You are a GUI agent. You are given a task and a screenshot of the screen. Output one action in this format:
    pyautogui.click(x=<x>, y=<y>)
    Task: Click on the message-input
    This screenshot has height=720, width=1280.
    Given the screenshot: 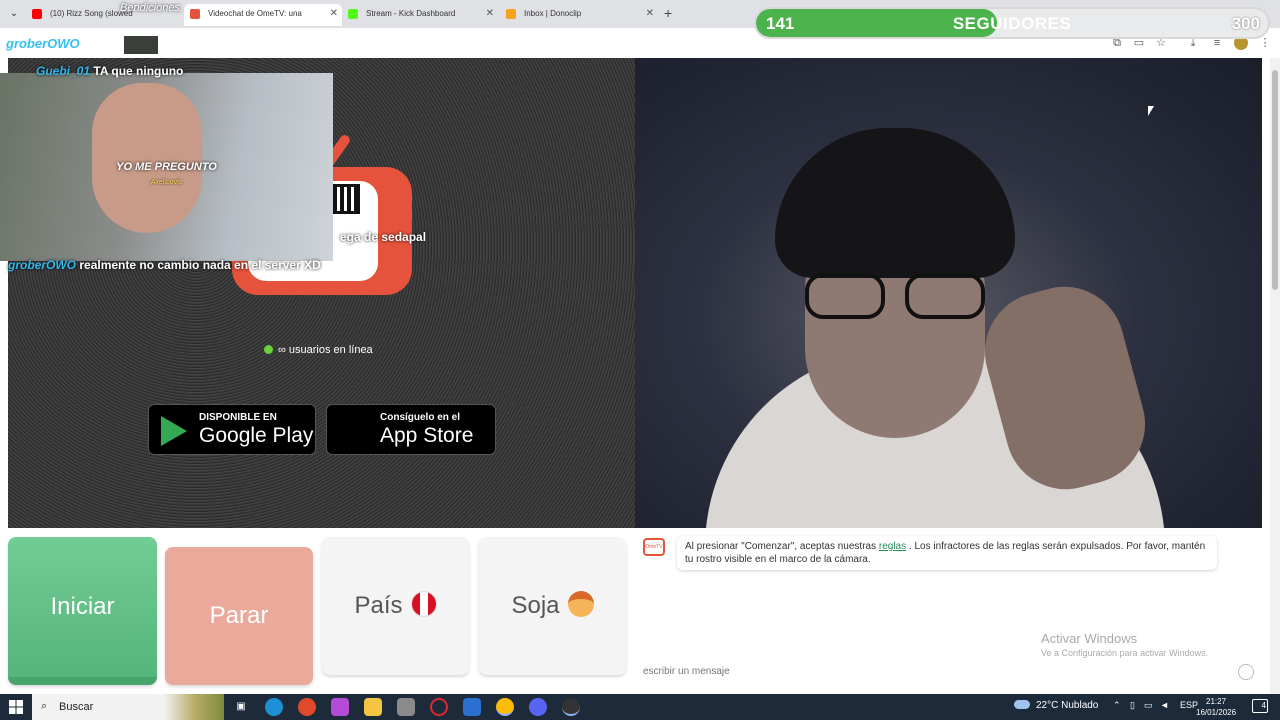 What is the action you would take?
    pyautogui.click(x=923, y=671)
    